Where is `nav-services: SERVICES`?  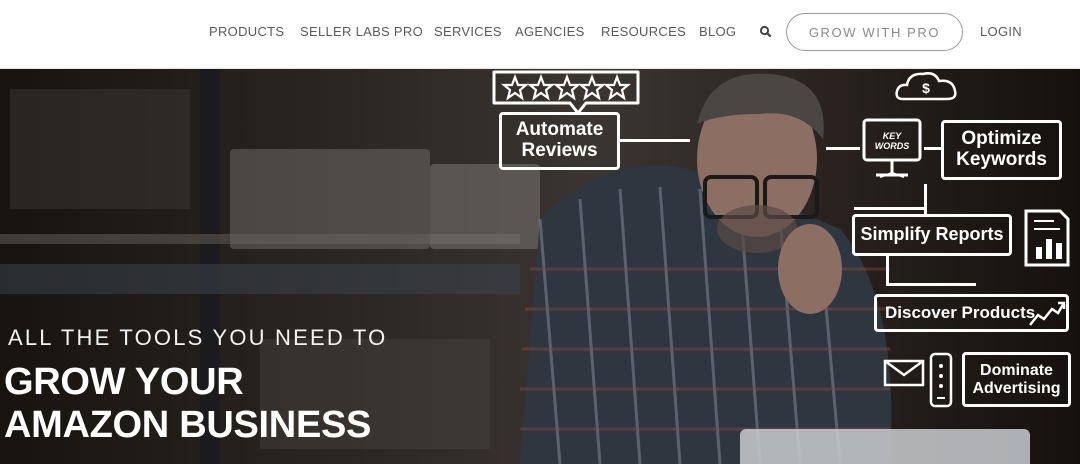 nav-services: SERVICES is located at coordinates (468, 31).